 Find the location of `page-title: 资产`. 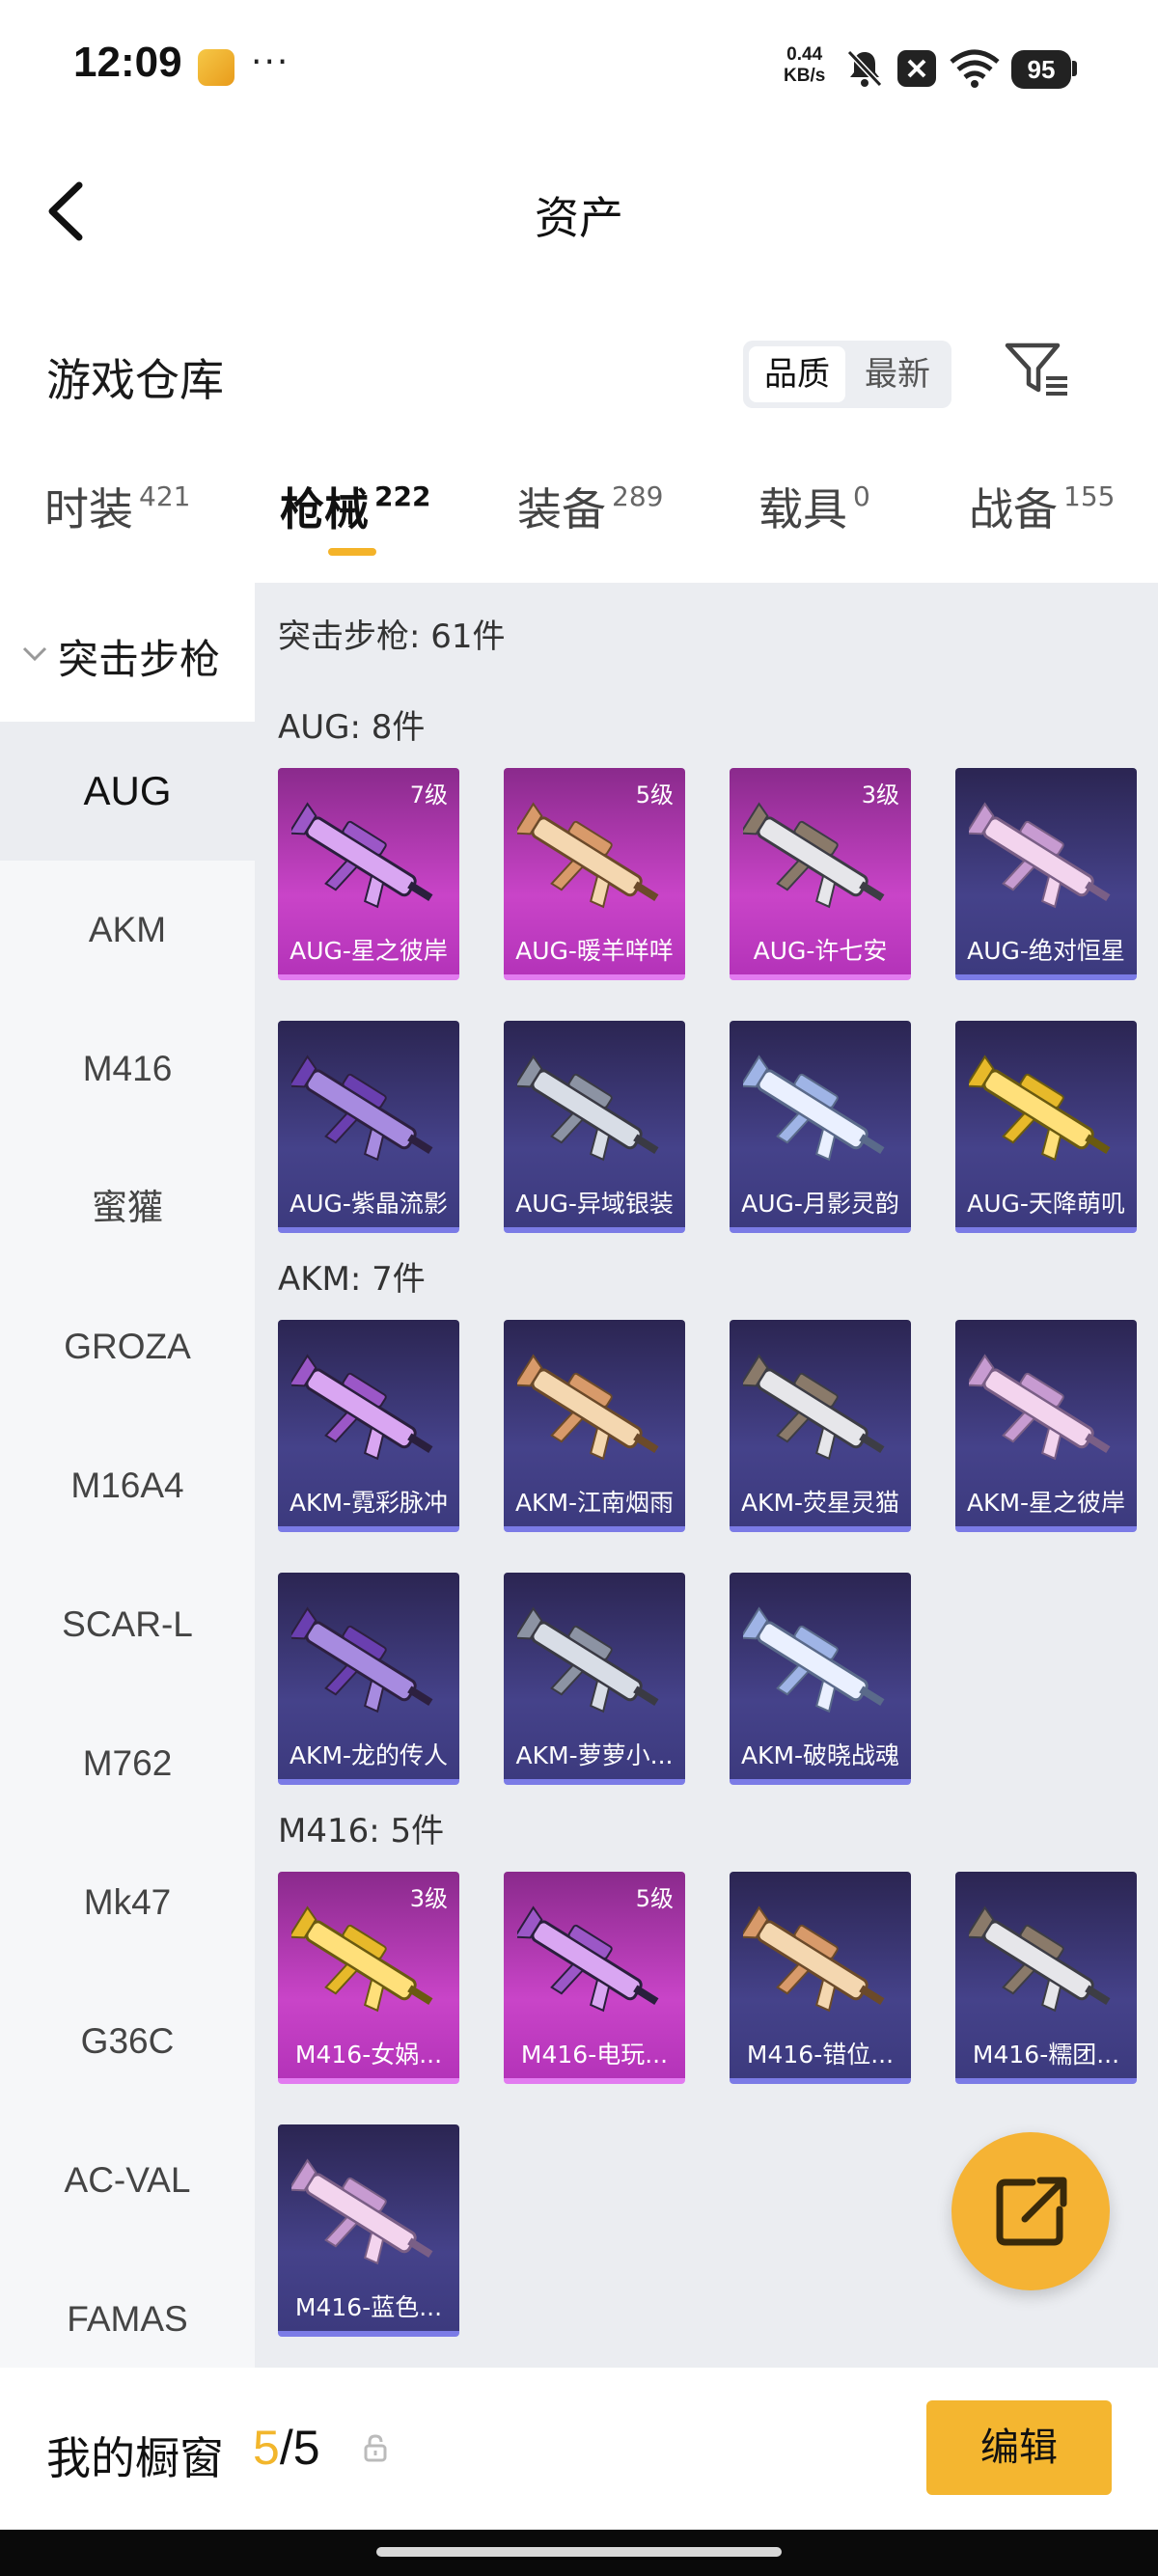

page-title: 资产 is located at coordinates (579, 218).